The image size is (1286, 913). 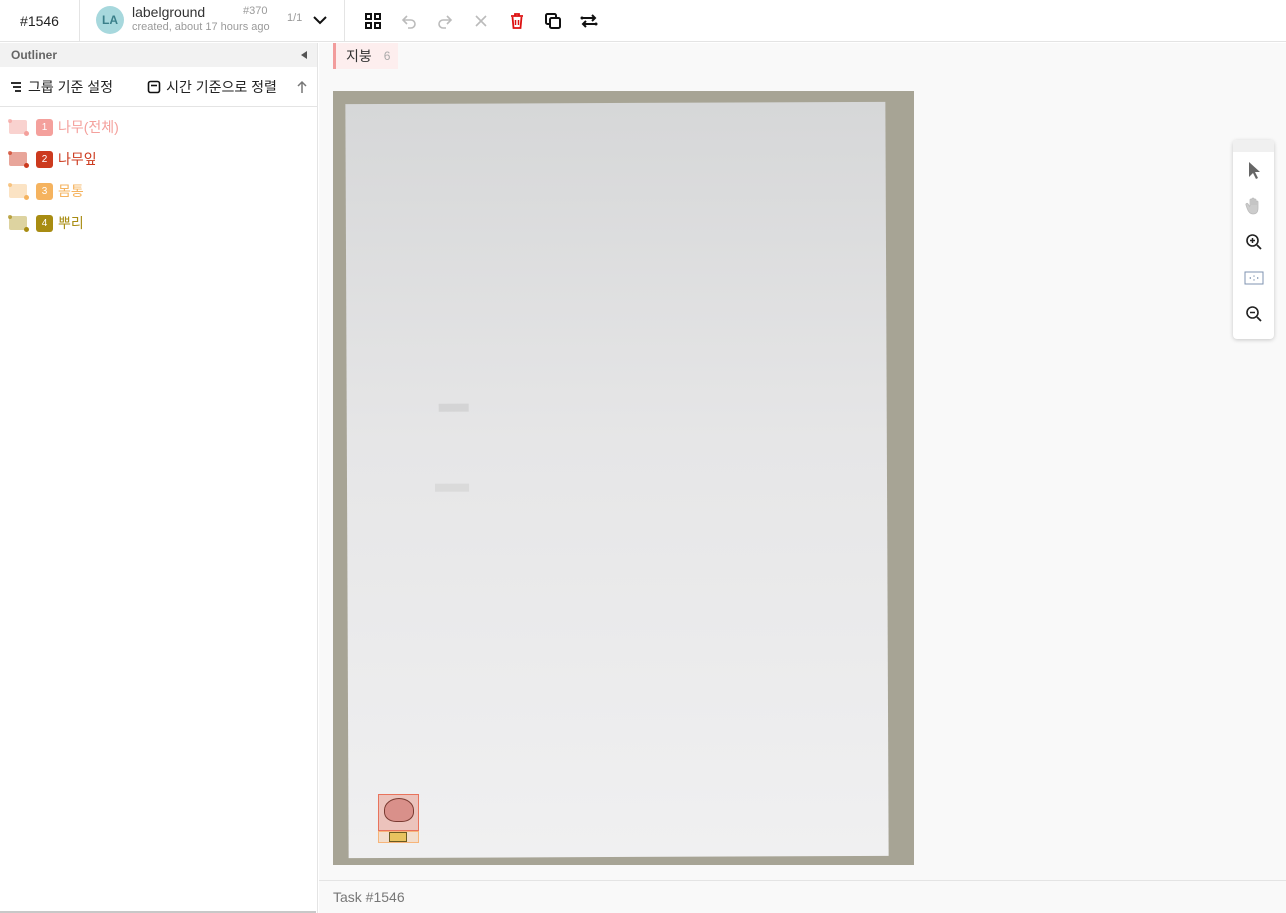 I want to click on zoom-toolbar, so click(x=1253, y=239).